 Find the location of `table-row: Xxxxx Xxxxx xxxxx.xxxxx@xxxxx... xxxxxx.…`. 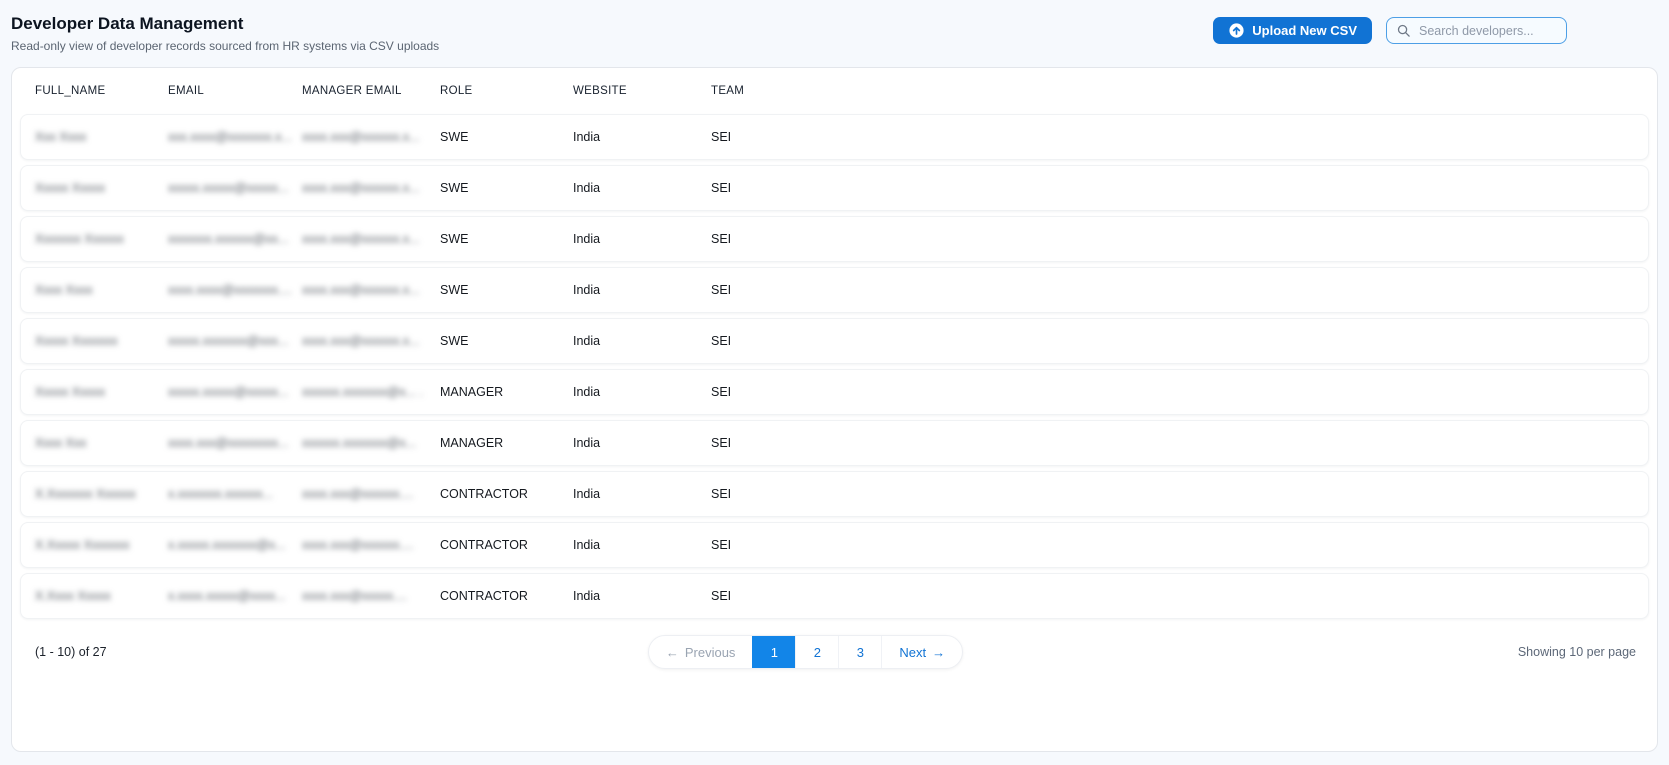

table-row: Xxxxx Xxxxx xxxxx.xxxxx@xxxxx... xxxxxx.… is located at coordinates (834, 392).